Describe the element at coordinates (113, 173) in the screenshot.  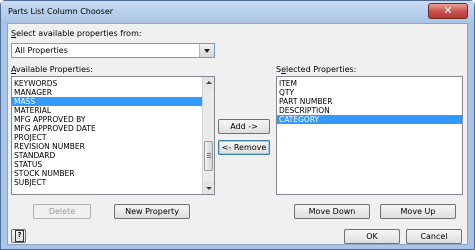
I see `list-item: STOCK NUMBER` at that location.